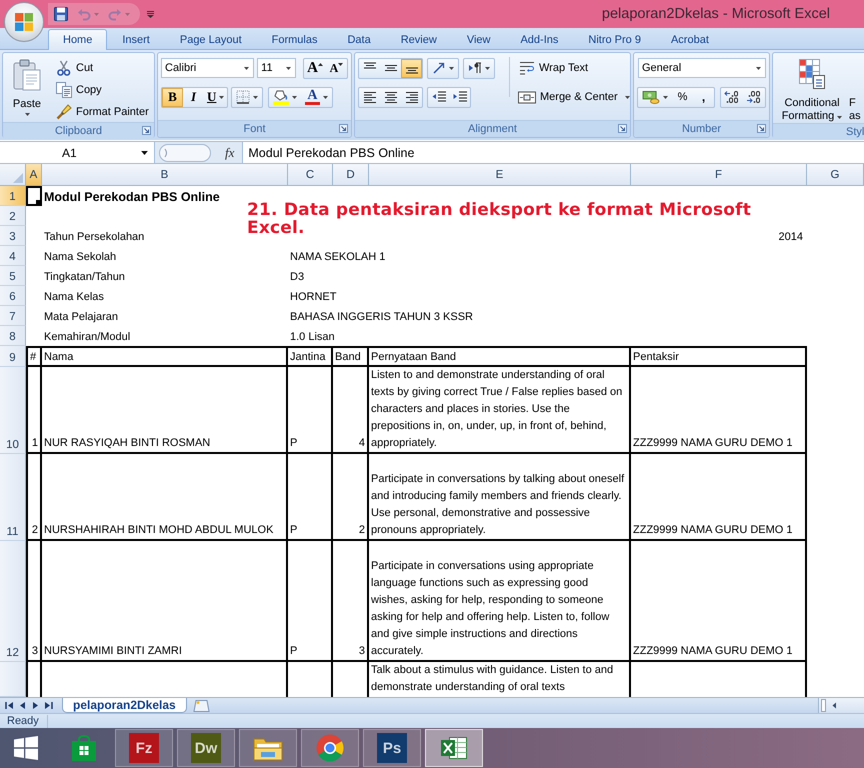 The height and width of the screenshot is (768, 864). I want to click on save-button, so click(61, 14).